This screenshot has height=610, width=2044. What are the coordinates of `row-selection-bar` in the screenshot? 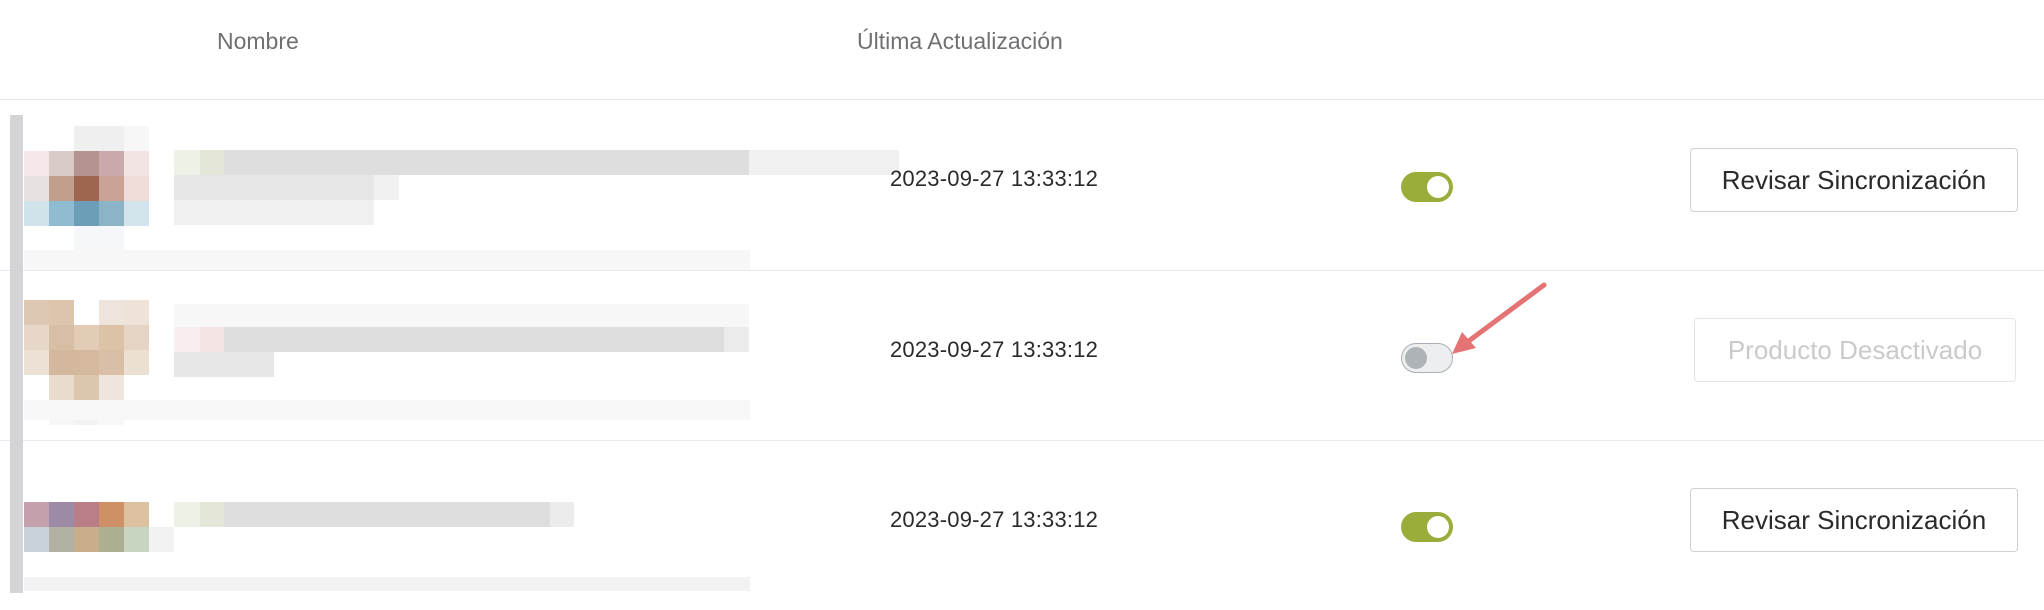 It's located at (16, 354).